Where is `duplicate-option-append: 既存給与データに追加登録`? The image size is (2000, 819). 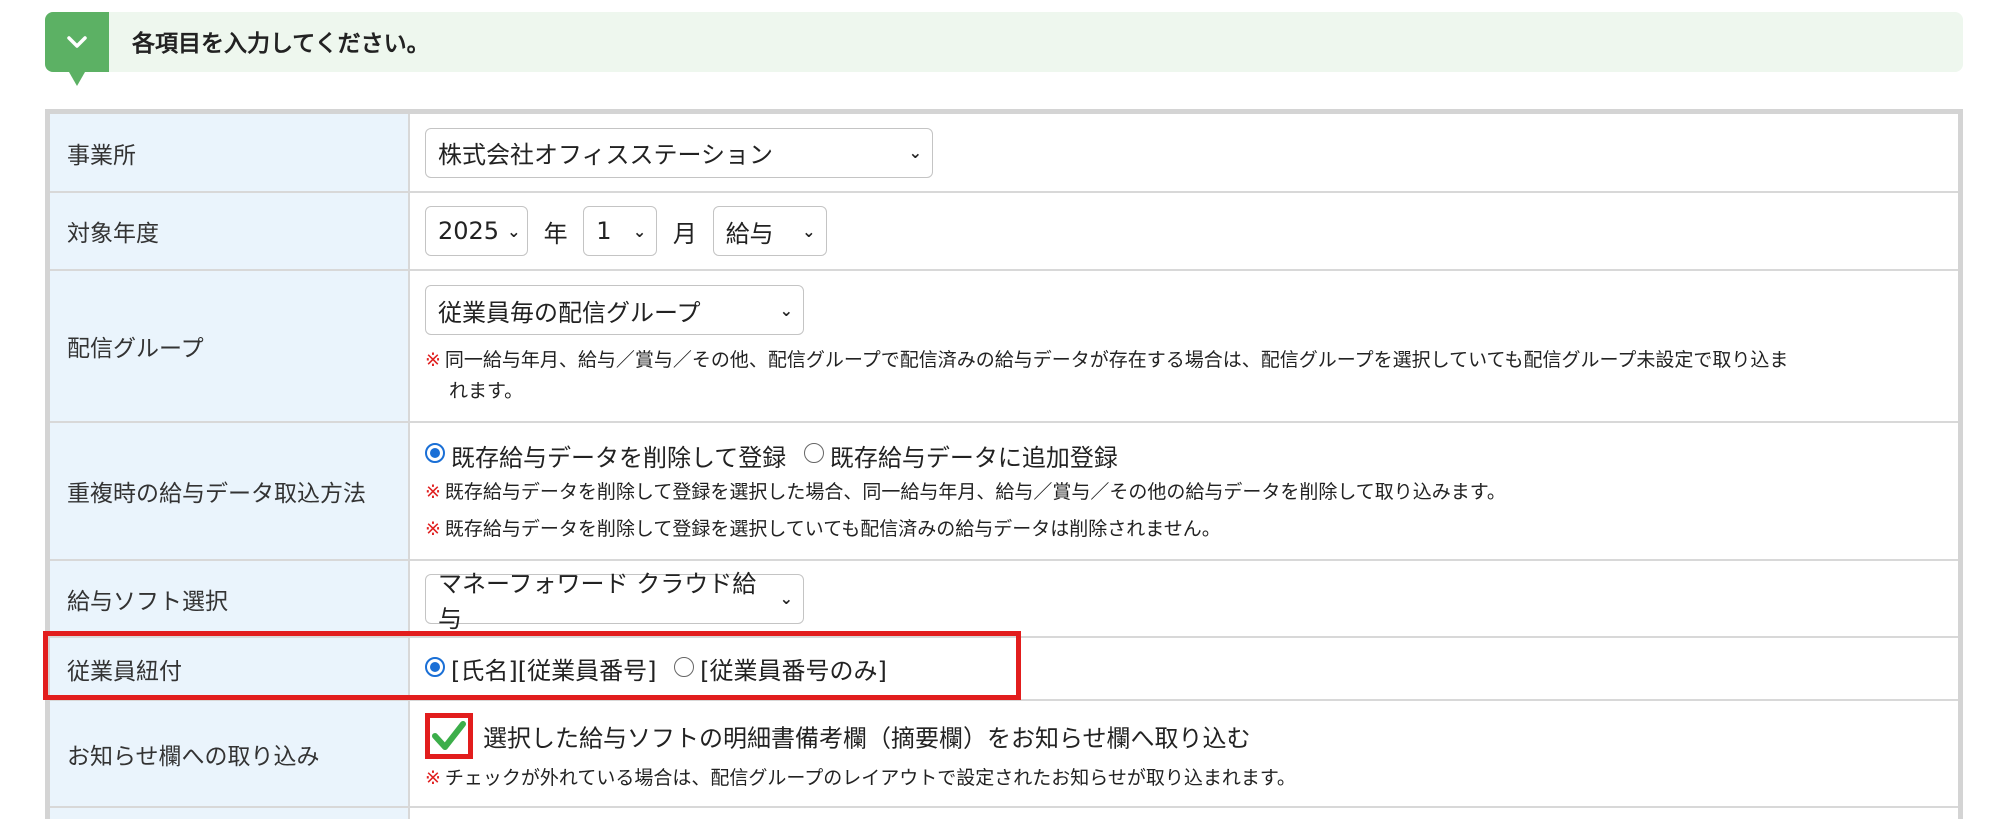 duplicate-option-append: 既存給与データに追加登録 is located at coordinates (974, 458).